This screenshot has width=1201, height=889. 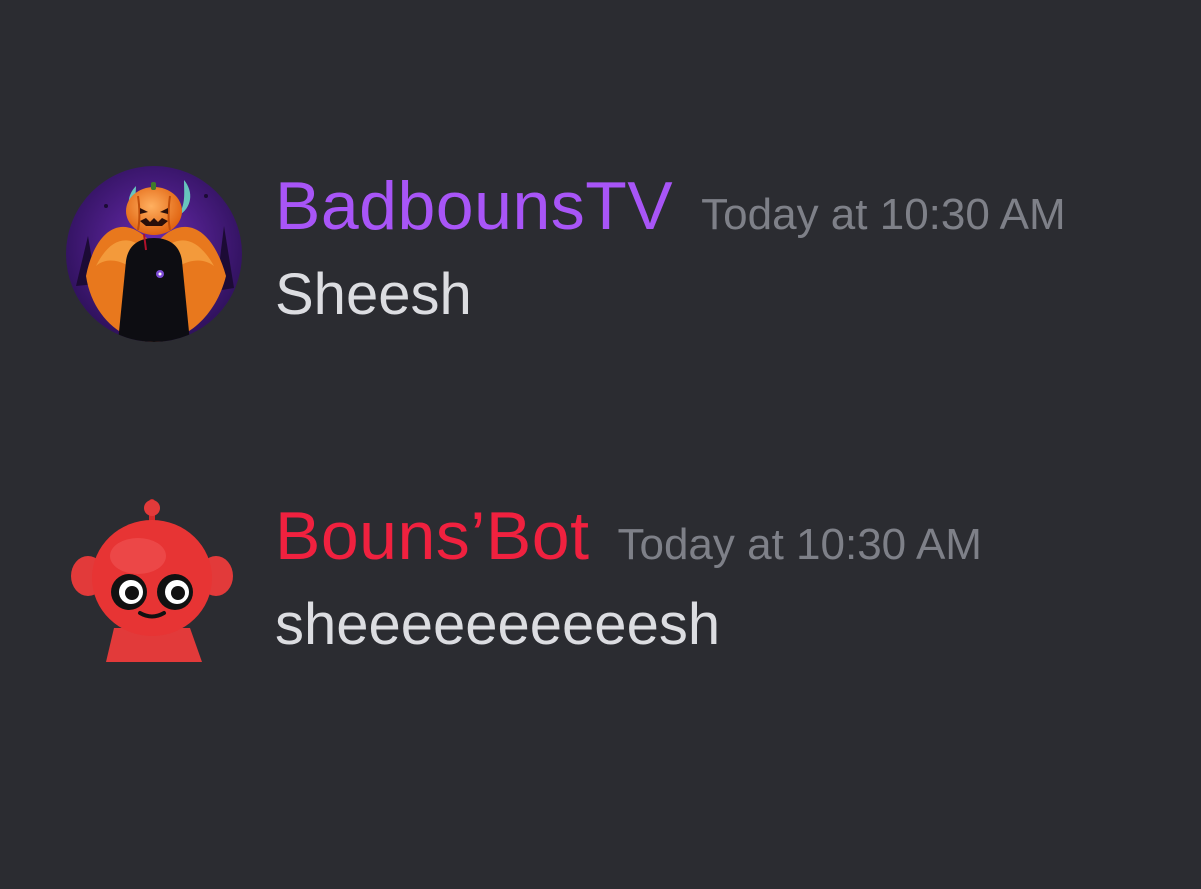 I want to click on message-header: BadbounsTV Today at 10:30 AM, so click(x=670, y=210).